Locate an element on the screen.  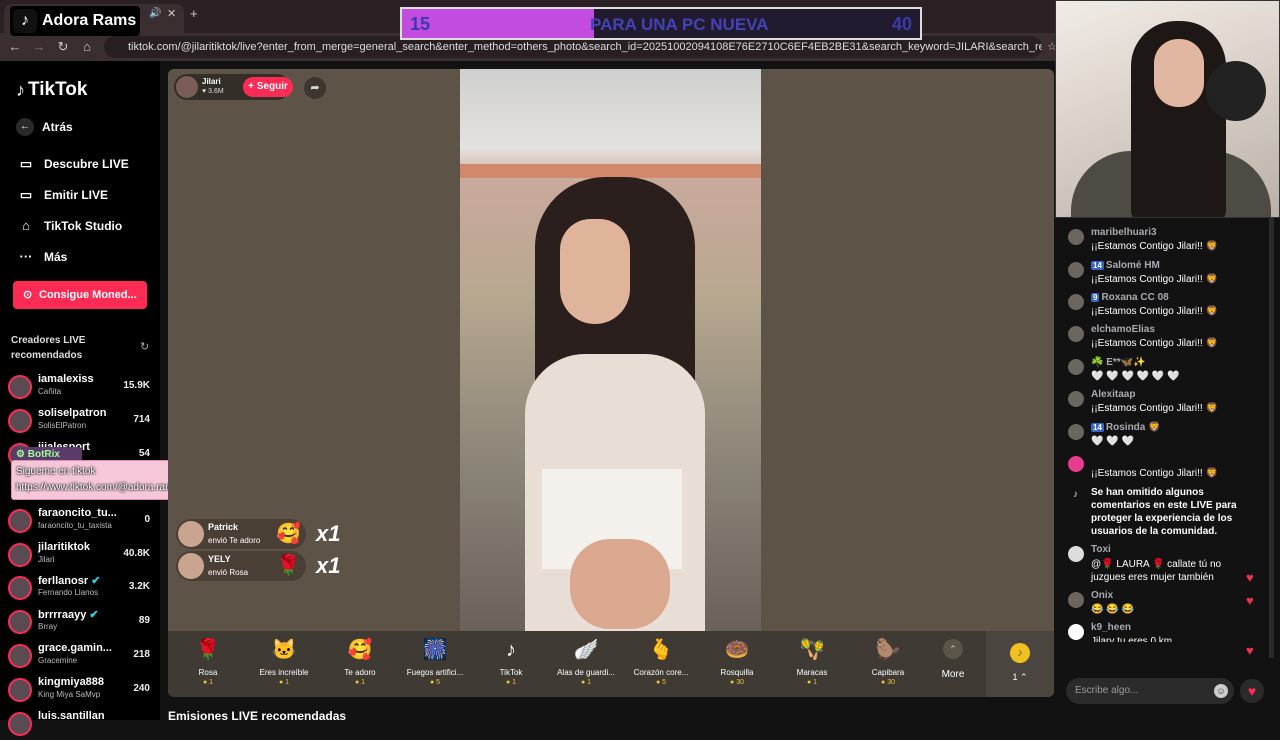
gift-rosa: 🌹 Rosa ● 1 is located at coordinates (208, 661).